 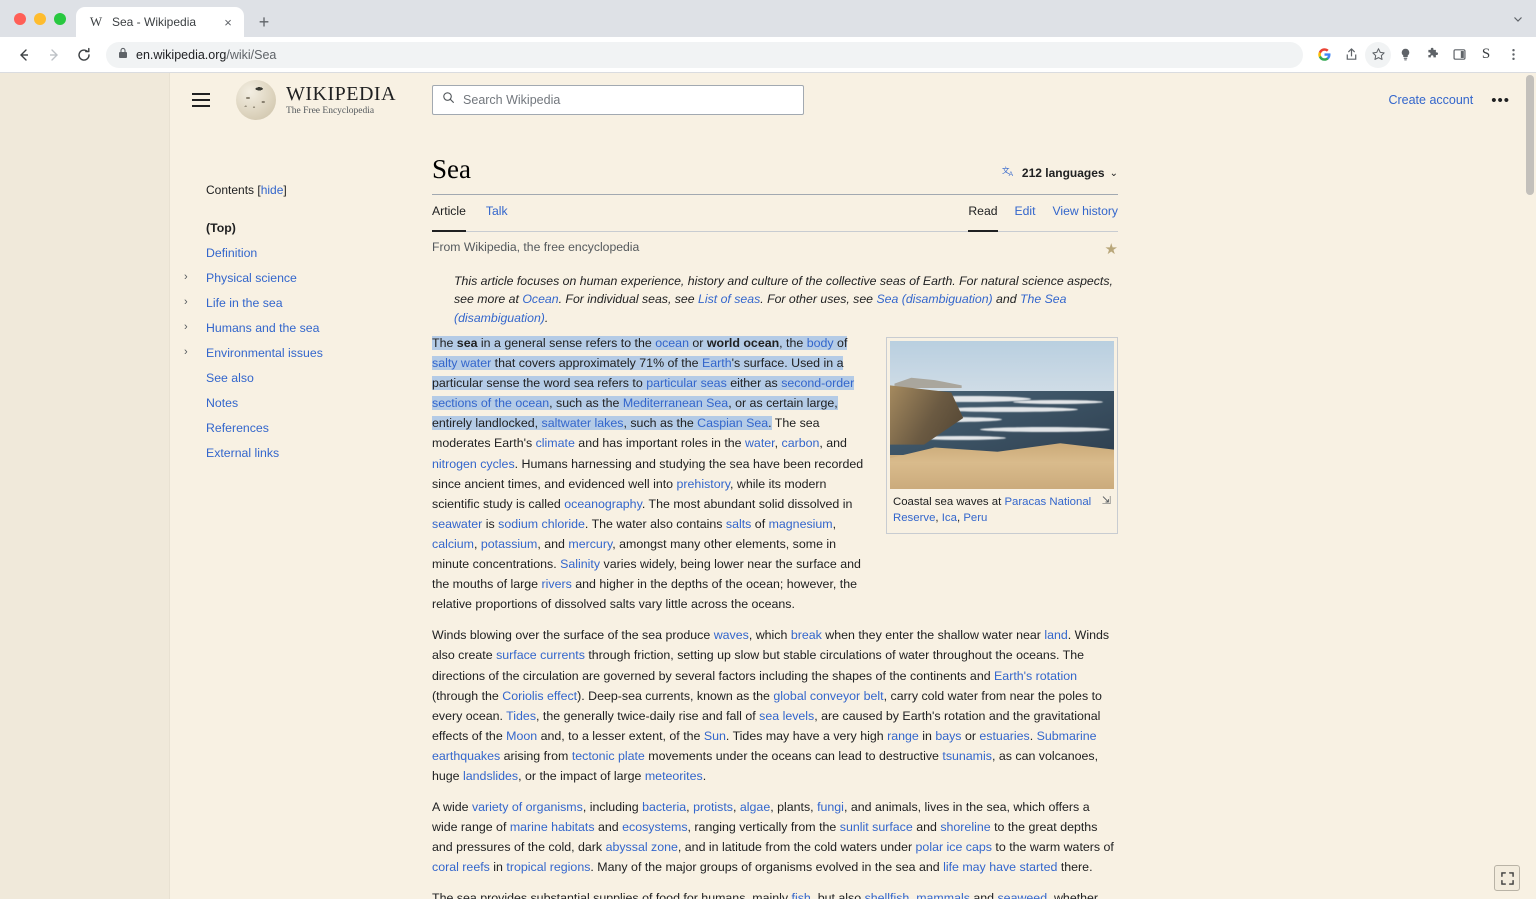 What do you see at coordinates (205, 100) in the screenshot?
I see `hamburger-icon` at bounding box center [205, 100].